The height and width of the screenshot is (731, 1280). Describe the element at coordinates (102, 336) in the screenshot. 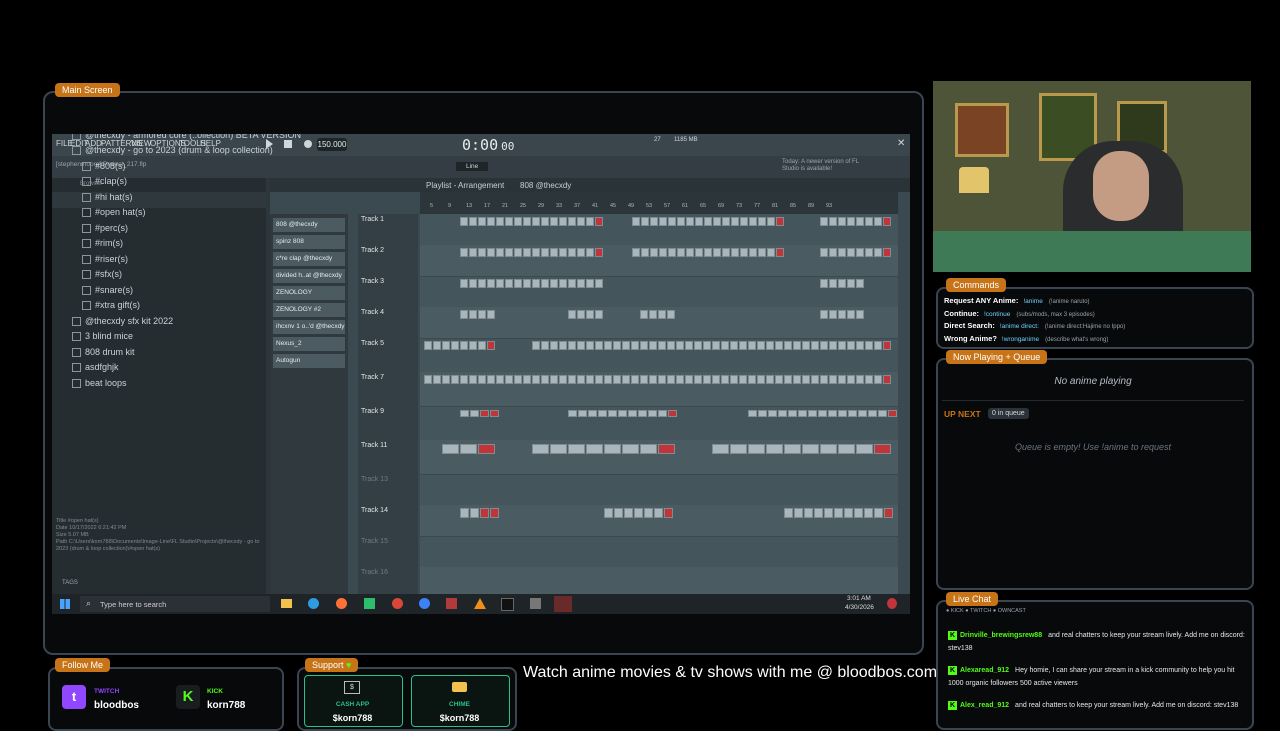

I see `browser-item: 3 blind mice` at that location.